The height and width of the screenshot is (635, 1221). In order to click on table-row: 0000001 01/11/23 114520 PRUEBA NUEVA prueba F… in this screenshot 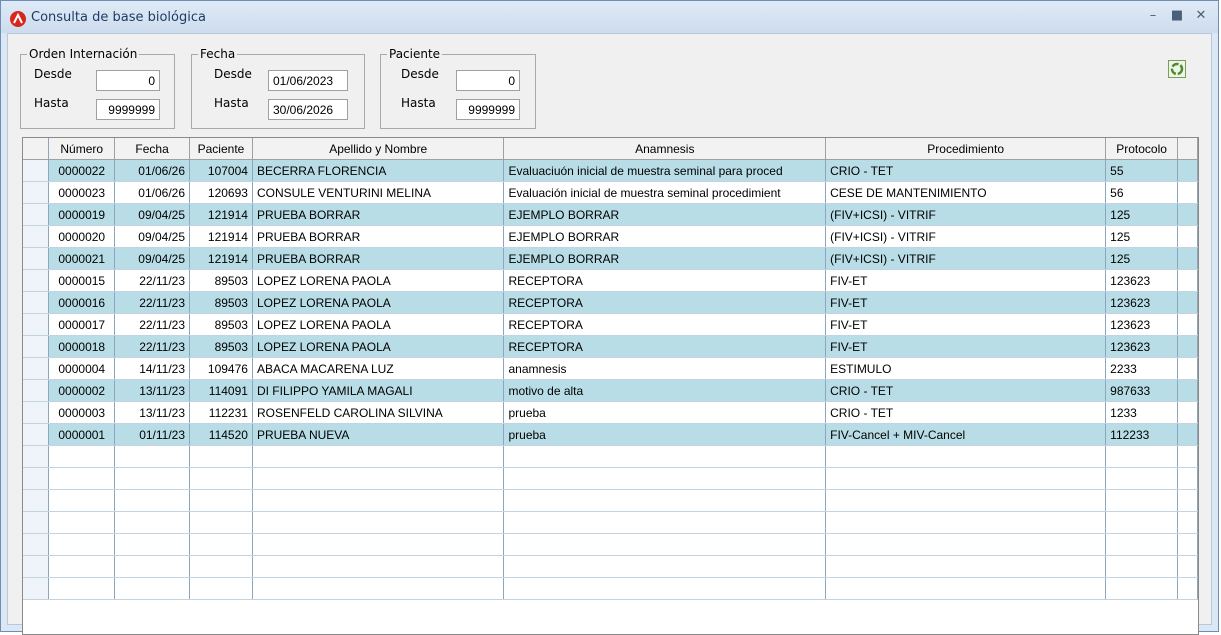, I will do `click(610, 434)`.